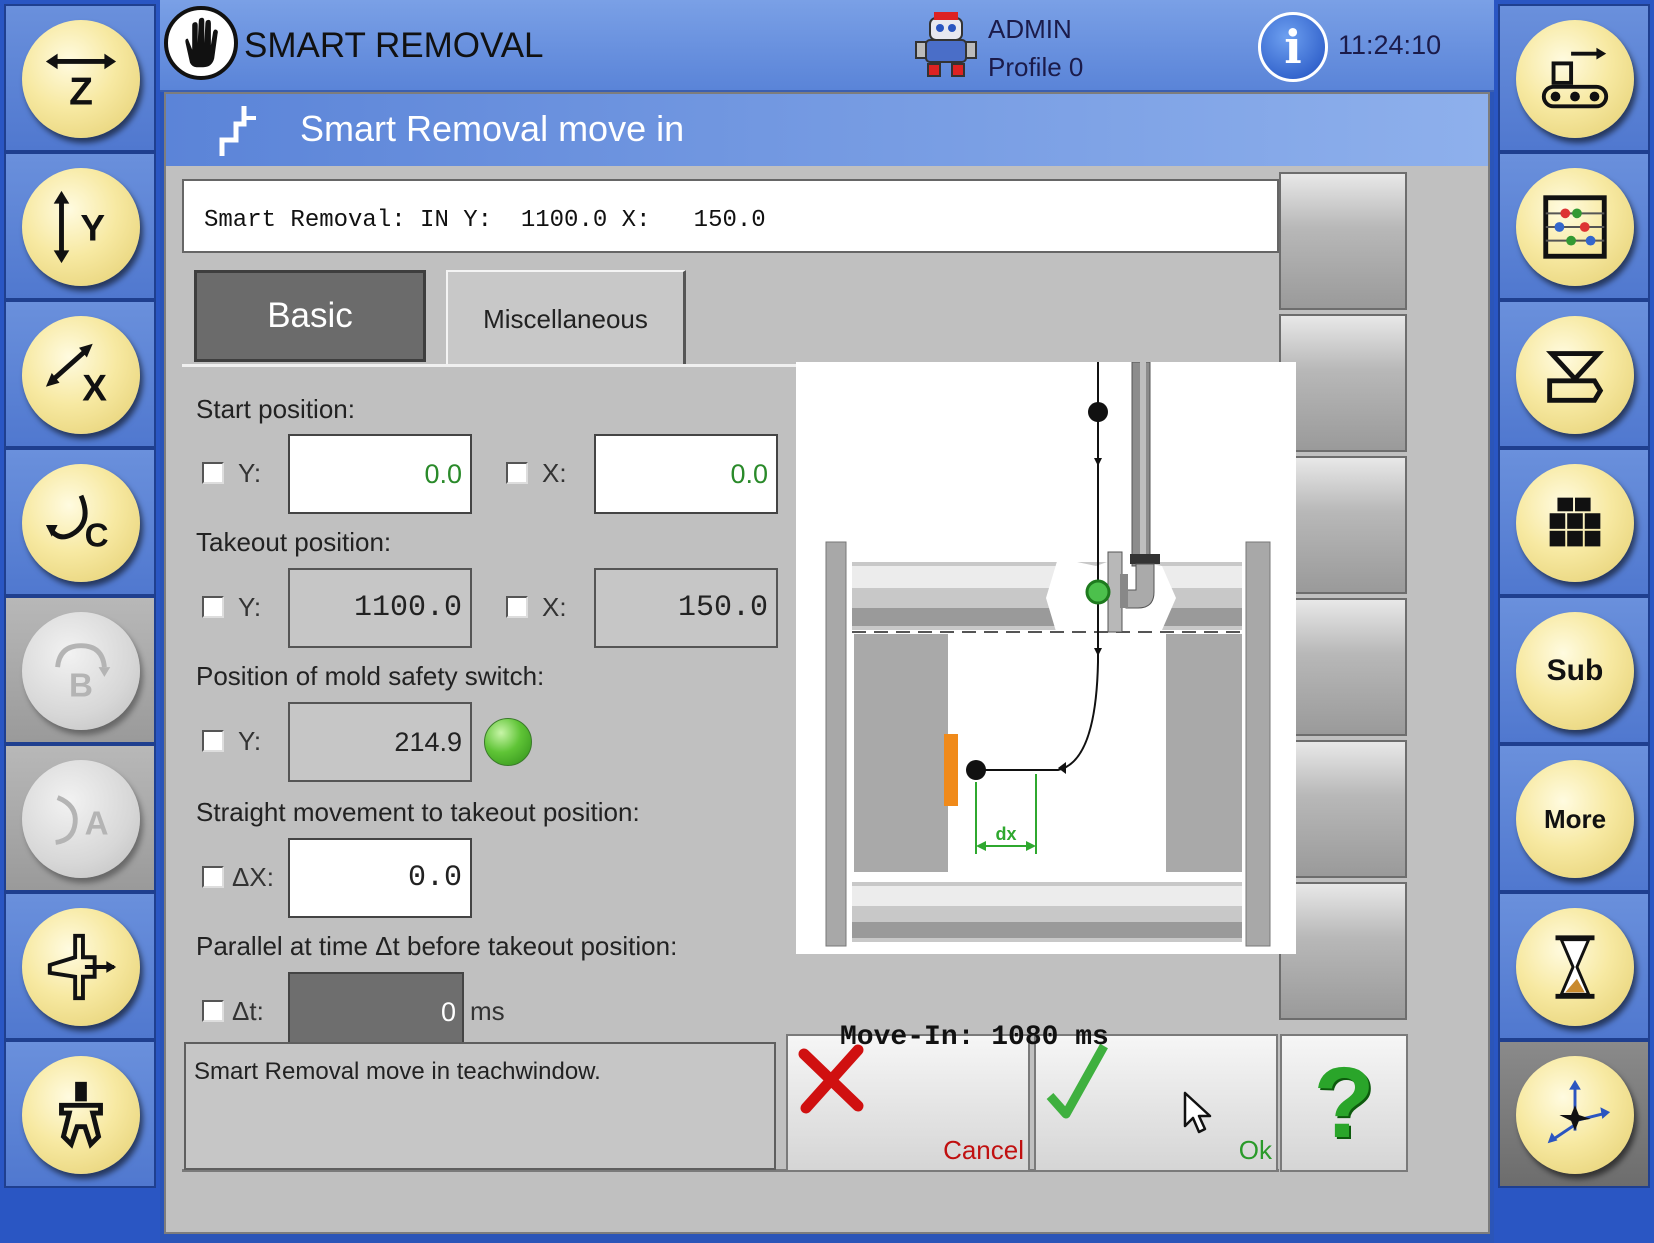 This screenshot has height=1243, width=1654. What do you see at coordinates (974, 1037) in the screenshot?
I see `move-in-time: Move-In: 1080 ms` at bounding box center [974, 1037].